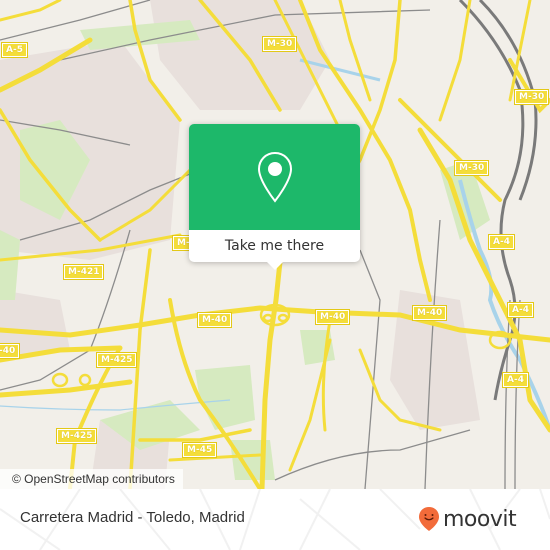 This screenshot has height=550, width=550. What do you see at coordinates (429, 519) in the screenshot?
I see `moovit-smiley-pin-icon` at bounding box center [429, 519].